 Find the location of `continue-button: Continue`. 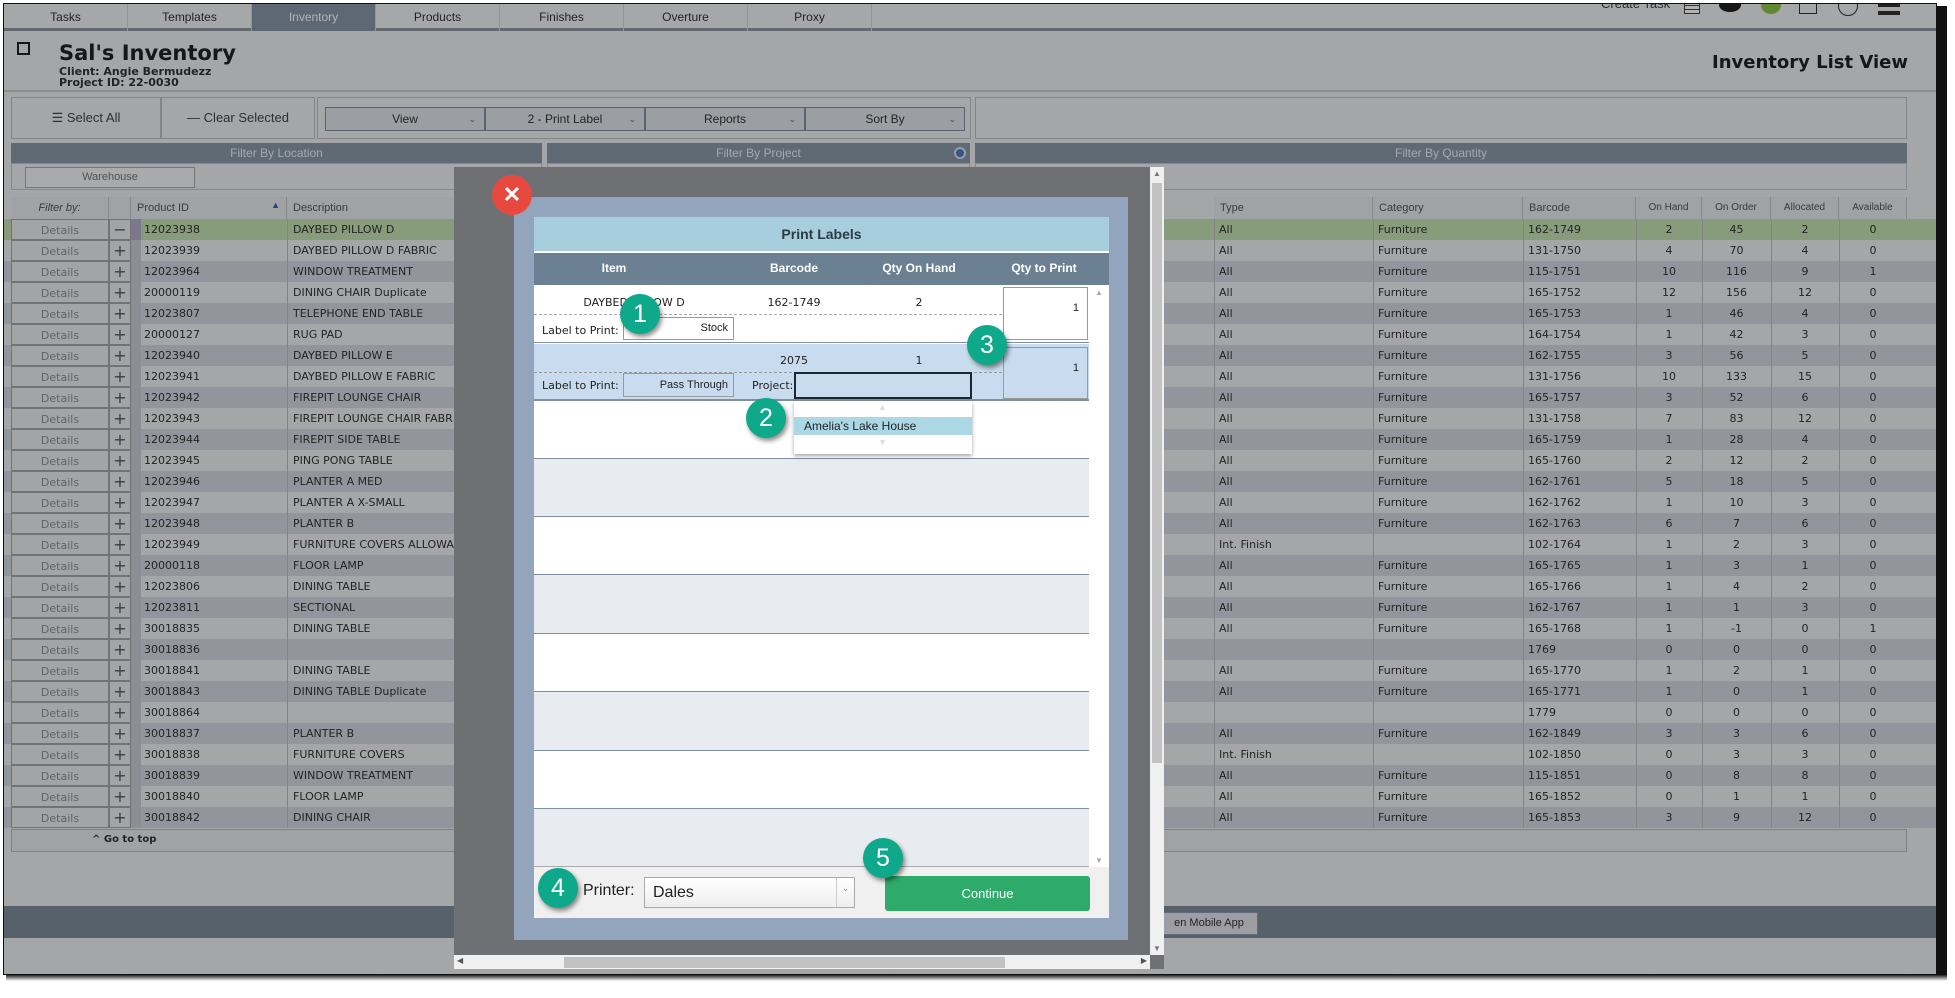

continue-button: Continue is located at coordinates (987, 893).